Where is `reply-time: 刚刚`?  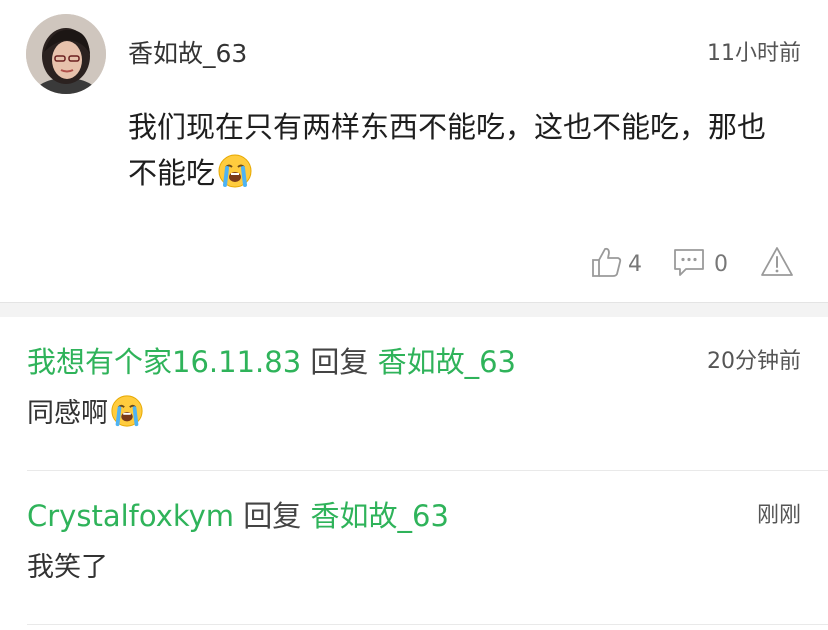 reply-time: 刚刚 is located at coordinates (778, 515).